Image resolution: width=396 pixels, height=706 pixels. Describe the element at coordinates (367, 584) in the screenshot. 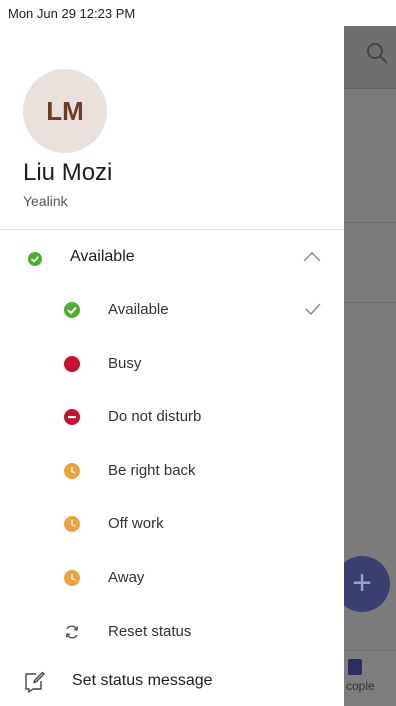

I see `new-chat-fab-button: +` at that location.